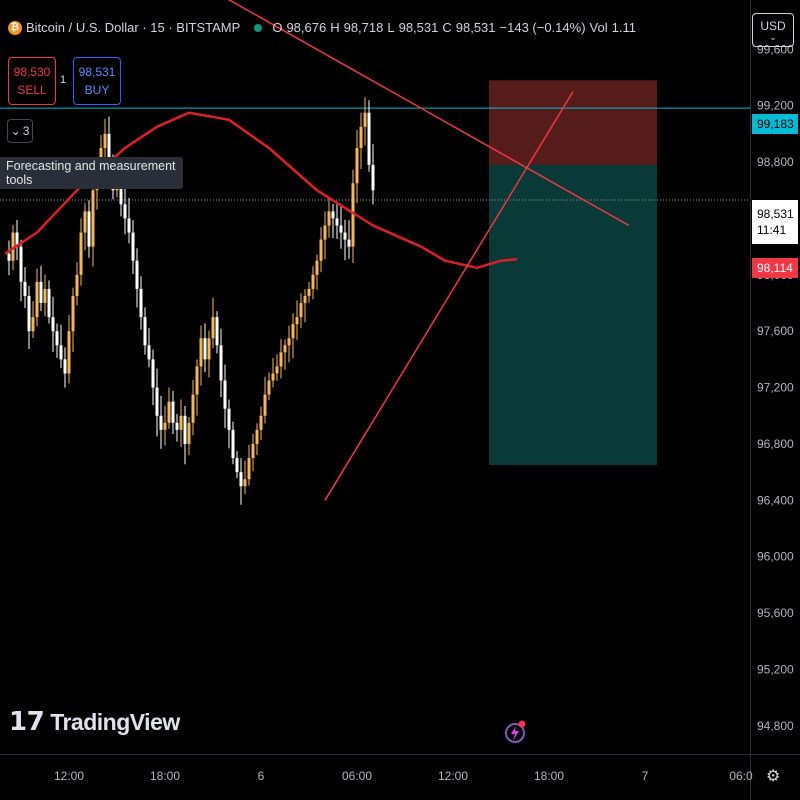 The width and height of the screenshot is (800, 800). I want to click on high-label: H, so click(335, 27).